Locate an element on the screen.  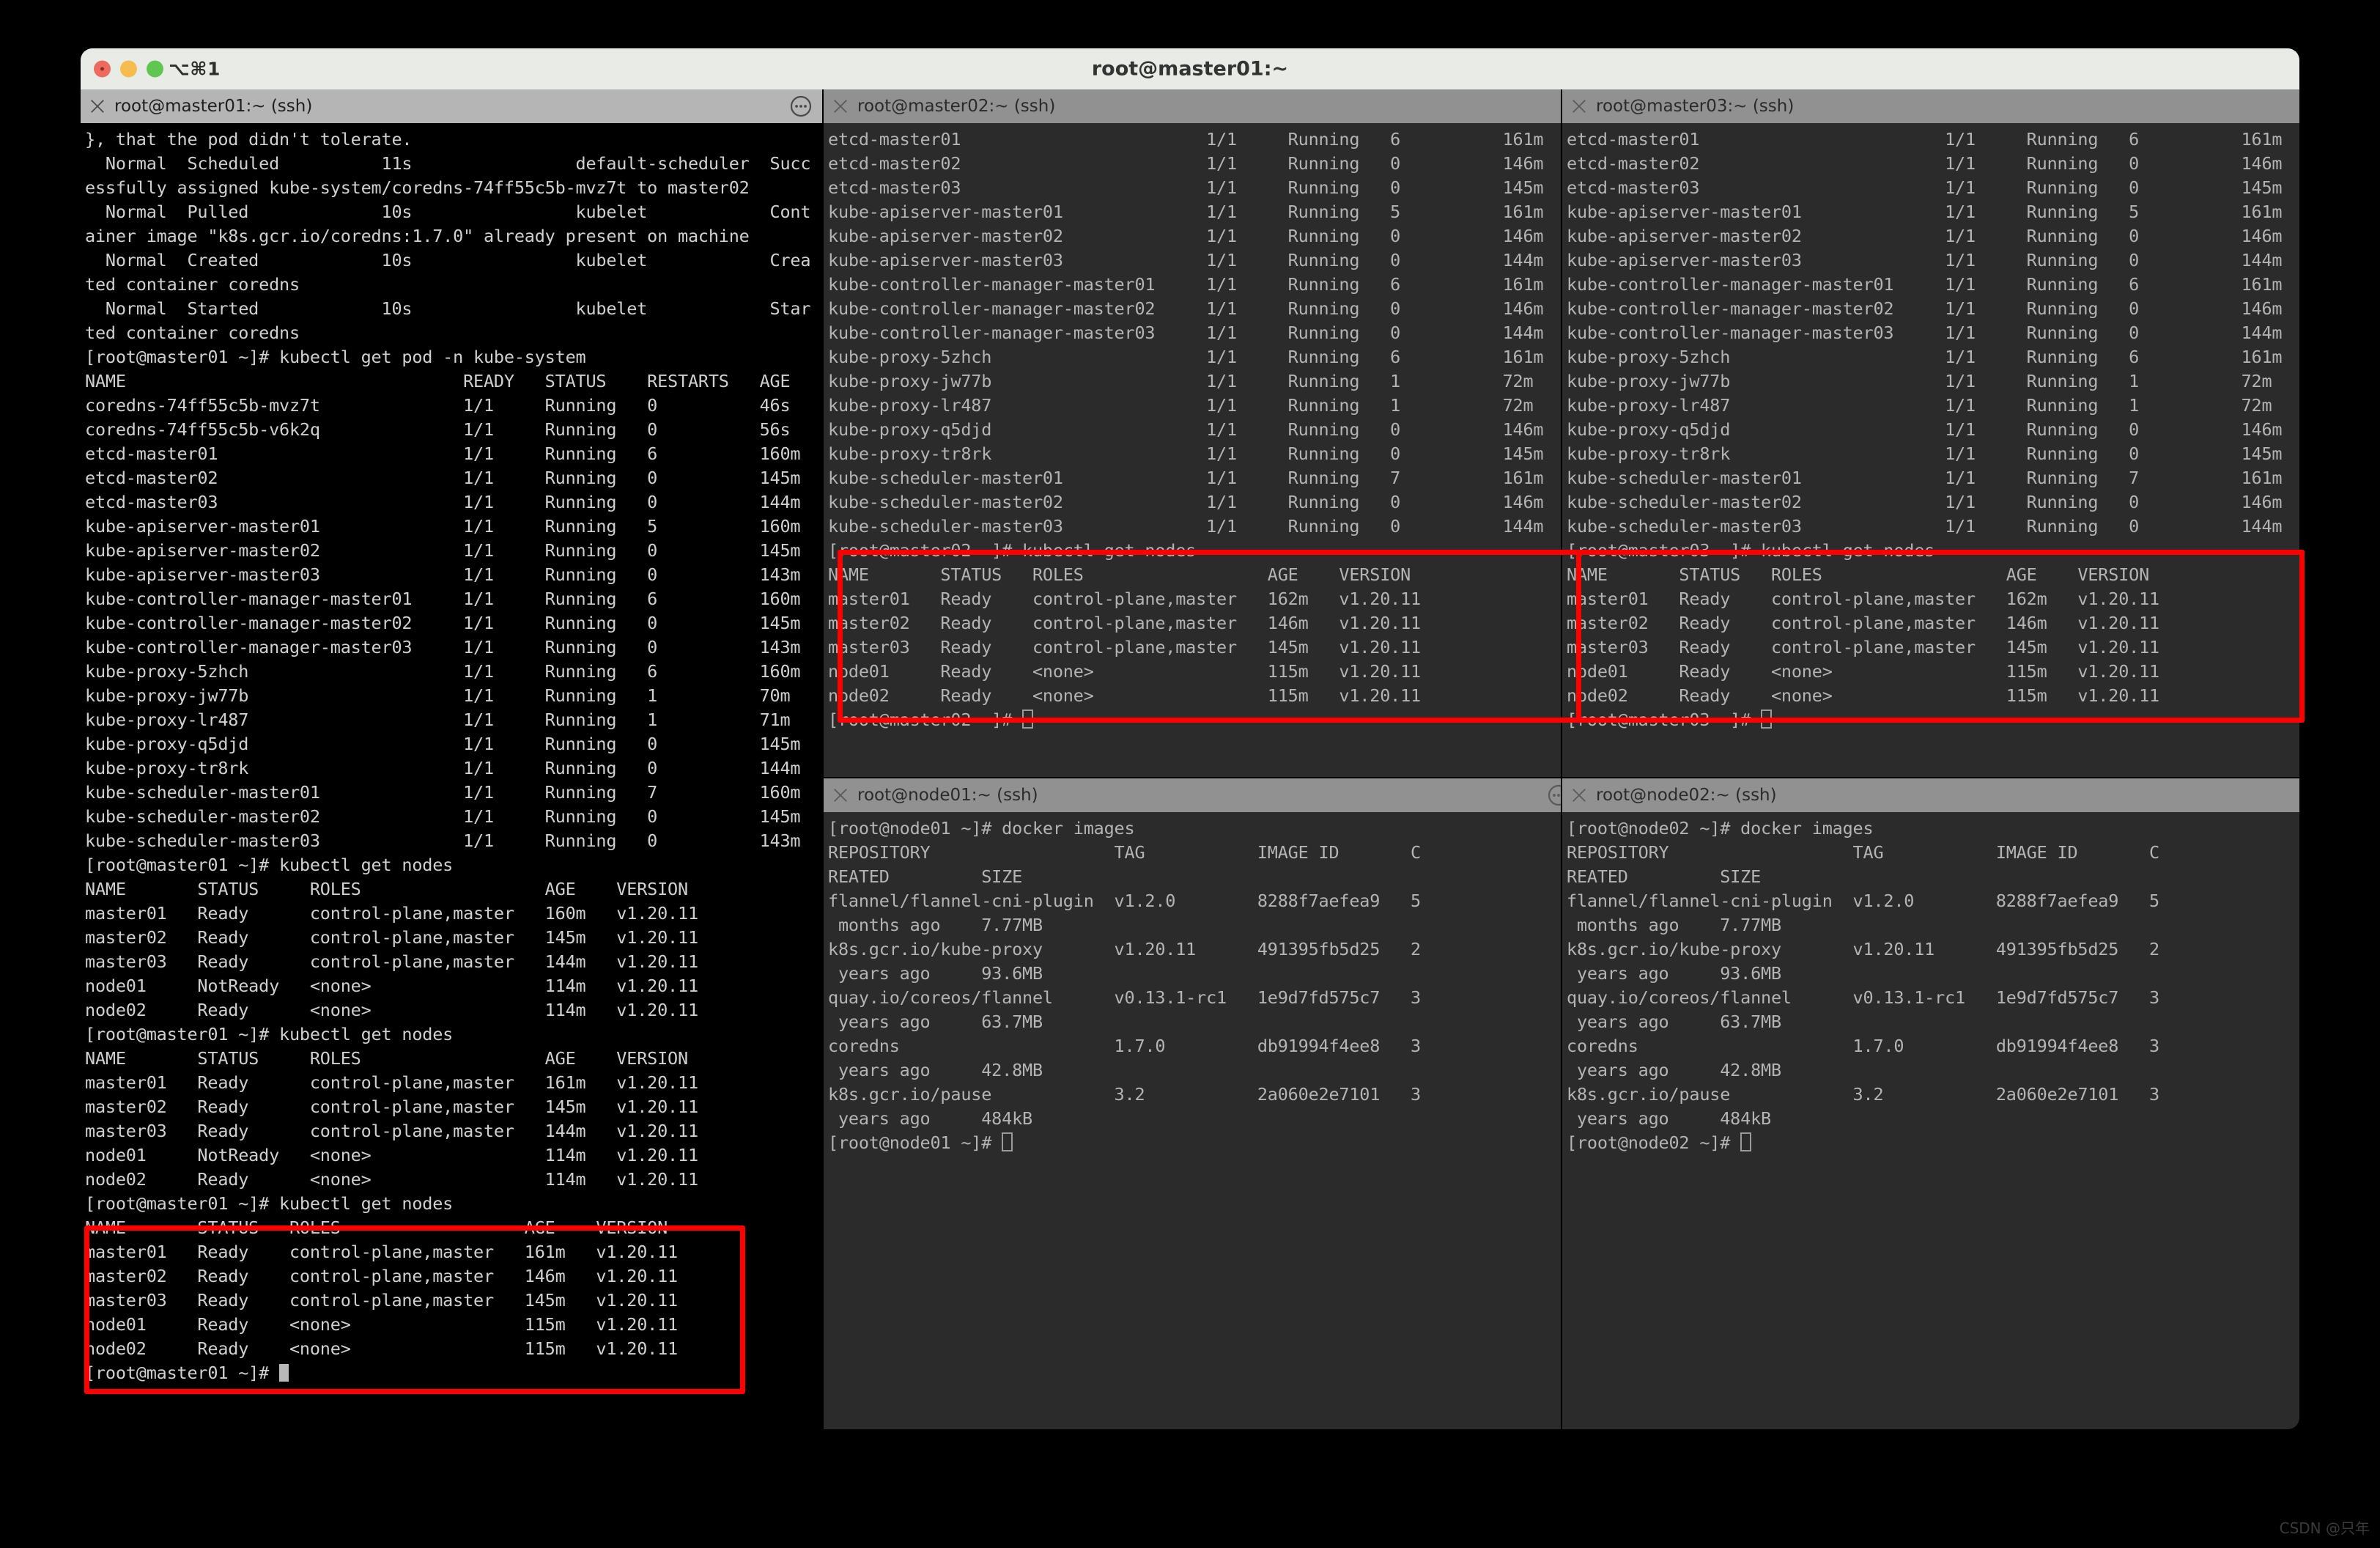
window-title-bar: ⌥⌘1 root@master01:~ is located at coordinates (1190, 69).